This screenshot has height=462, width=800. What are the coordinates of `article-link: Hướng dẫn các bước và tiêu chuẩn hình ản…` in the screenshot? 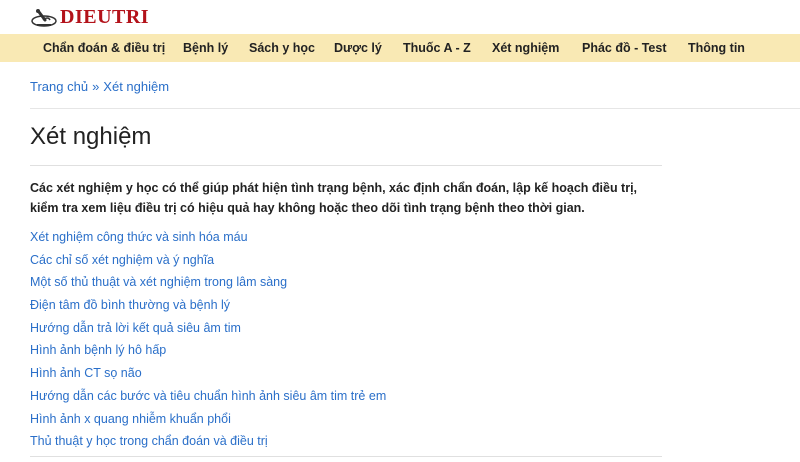 It's located at (208, 396).